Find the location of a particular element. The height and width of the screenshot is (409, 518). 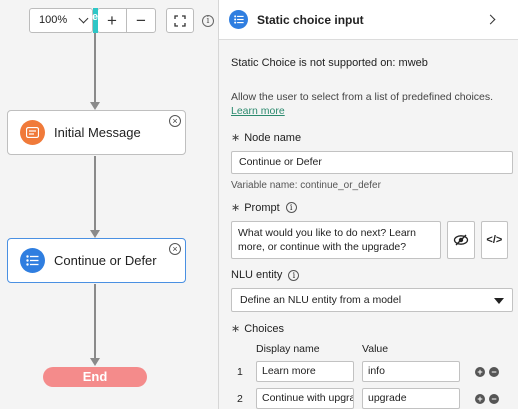

nlu-entity-label: NLU entity i is located at coordinates (369, 275).